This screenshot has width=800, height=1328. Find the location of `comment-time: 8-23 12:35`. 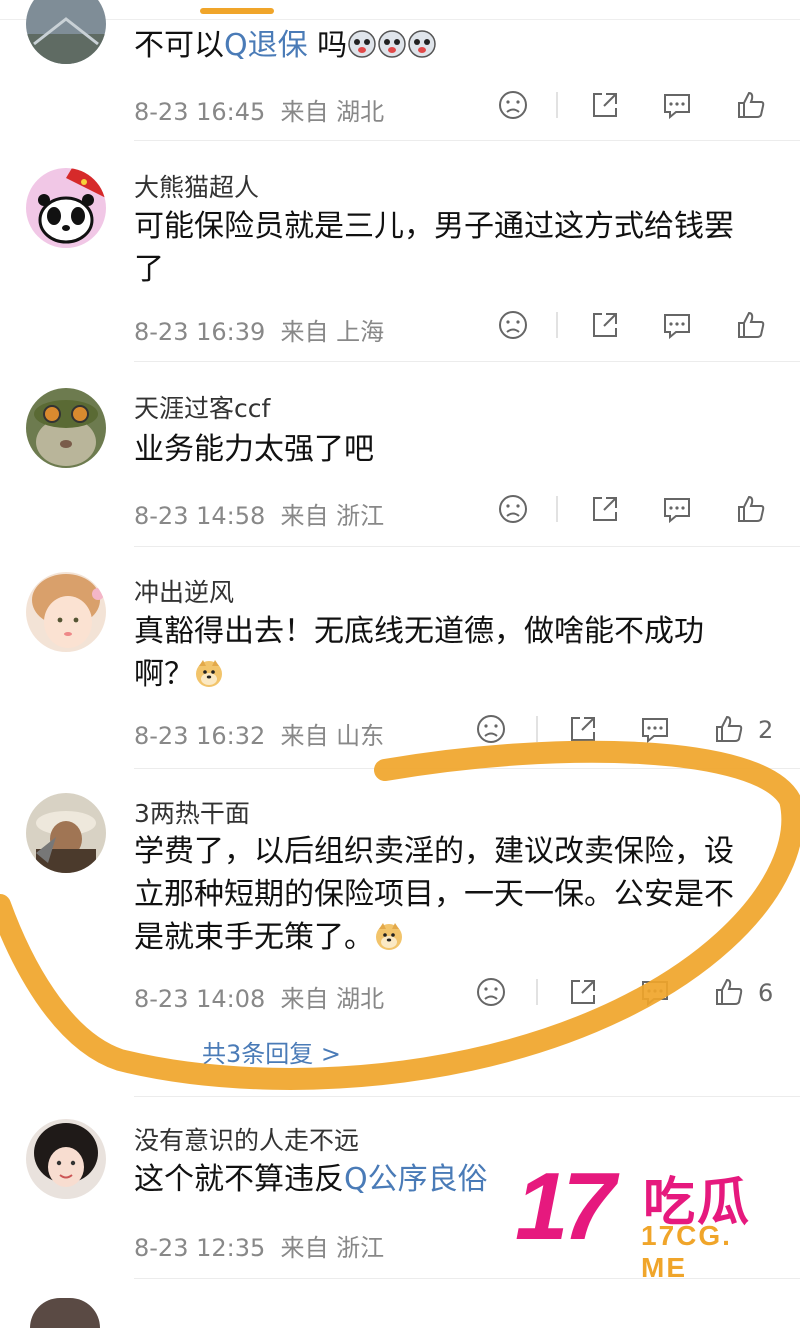

comment-time: 8-23 12:35 is located at coordinates (200, 1248).